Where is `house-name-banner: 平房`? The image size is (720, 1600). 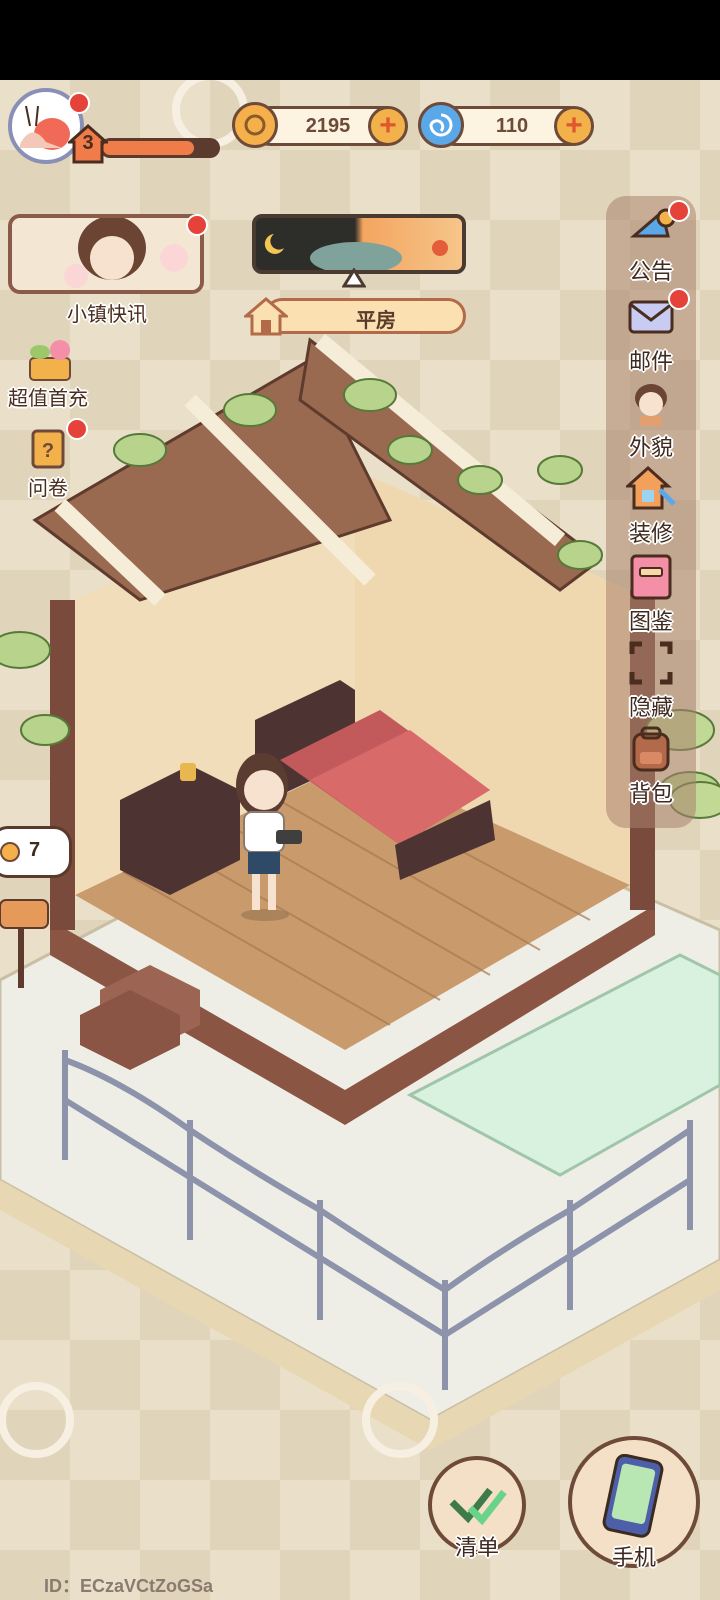 house-name-banner: 平房 is located at coordinates (356, 316).